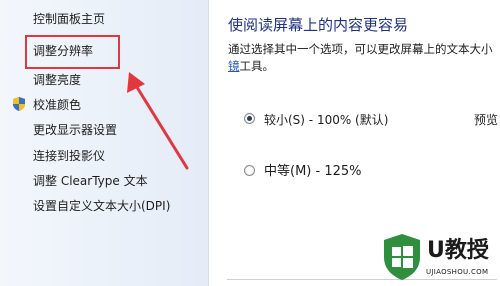 The width and height of the screenshot is (500, 286). I want to click on description: 通过选择其中一个选项，可以更改屏幕上的文本大小 镜工具。, so click(363, 58).